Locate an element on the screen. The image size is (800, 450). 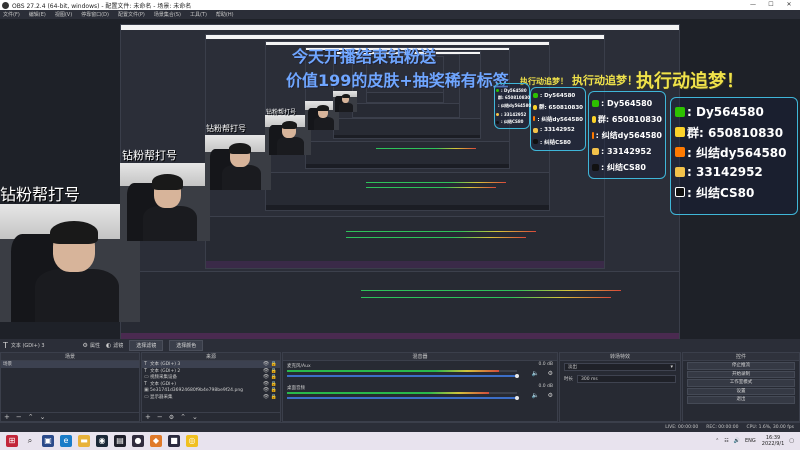
menu-help: 帮助(H) is located at coordinates (225, 14).